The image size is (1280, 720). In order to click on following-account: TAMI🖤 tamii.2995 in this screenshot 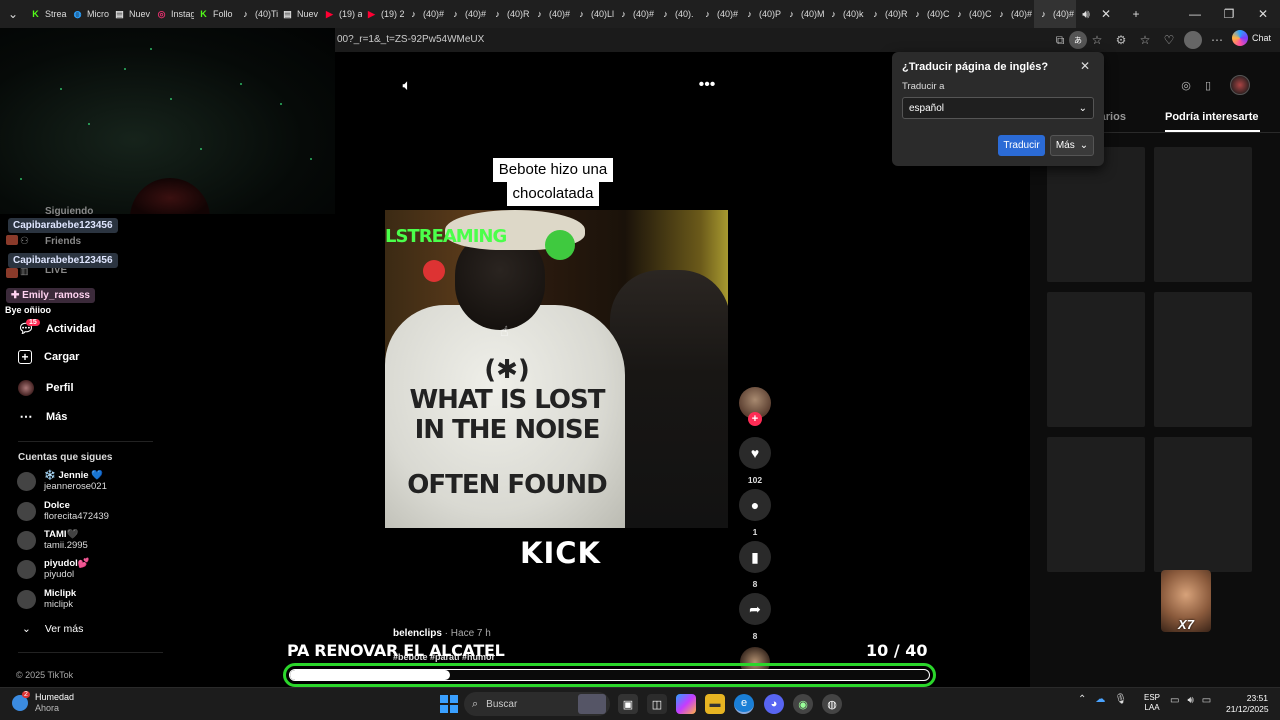, I will do `click(52, 540)`.